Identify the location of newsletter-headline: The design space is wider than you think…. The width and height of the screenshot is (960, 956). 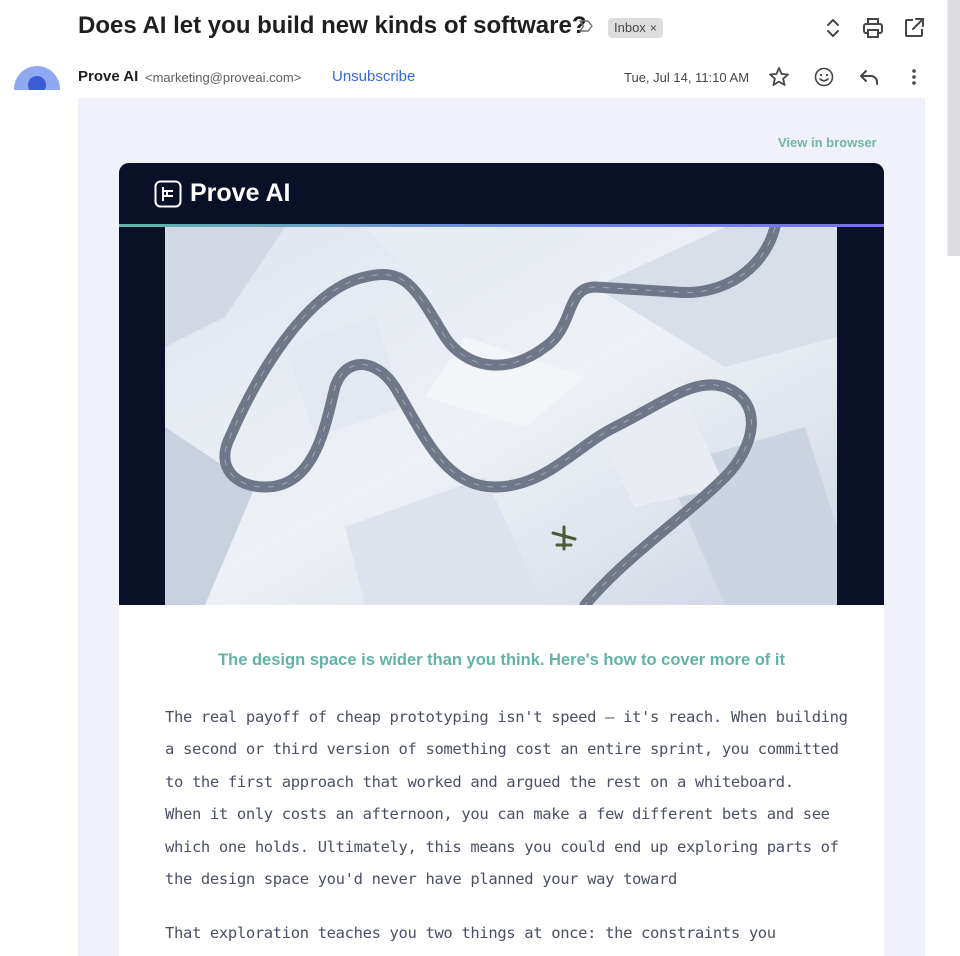
(501, 660).